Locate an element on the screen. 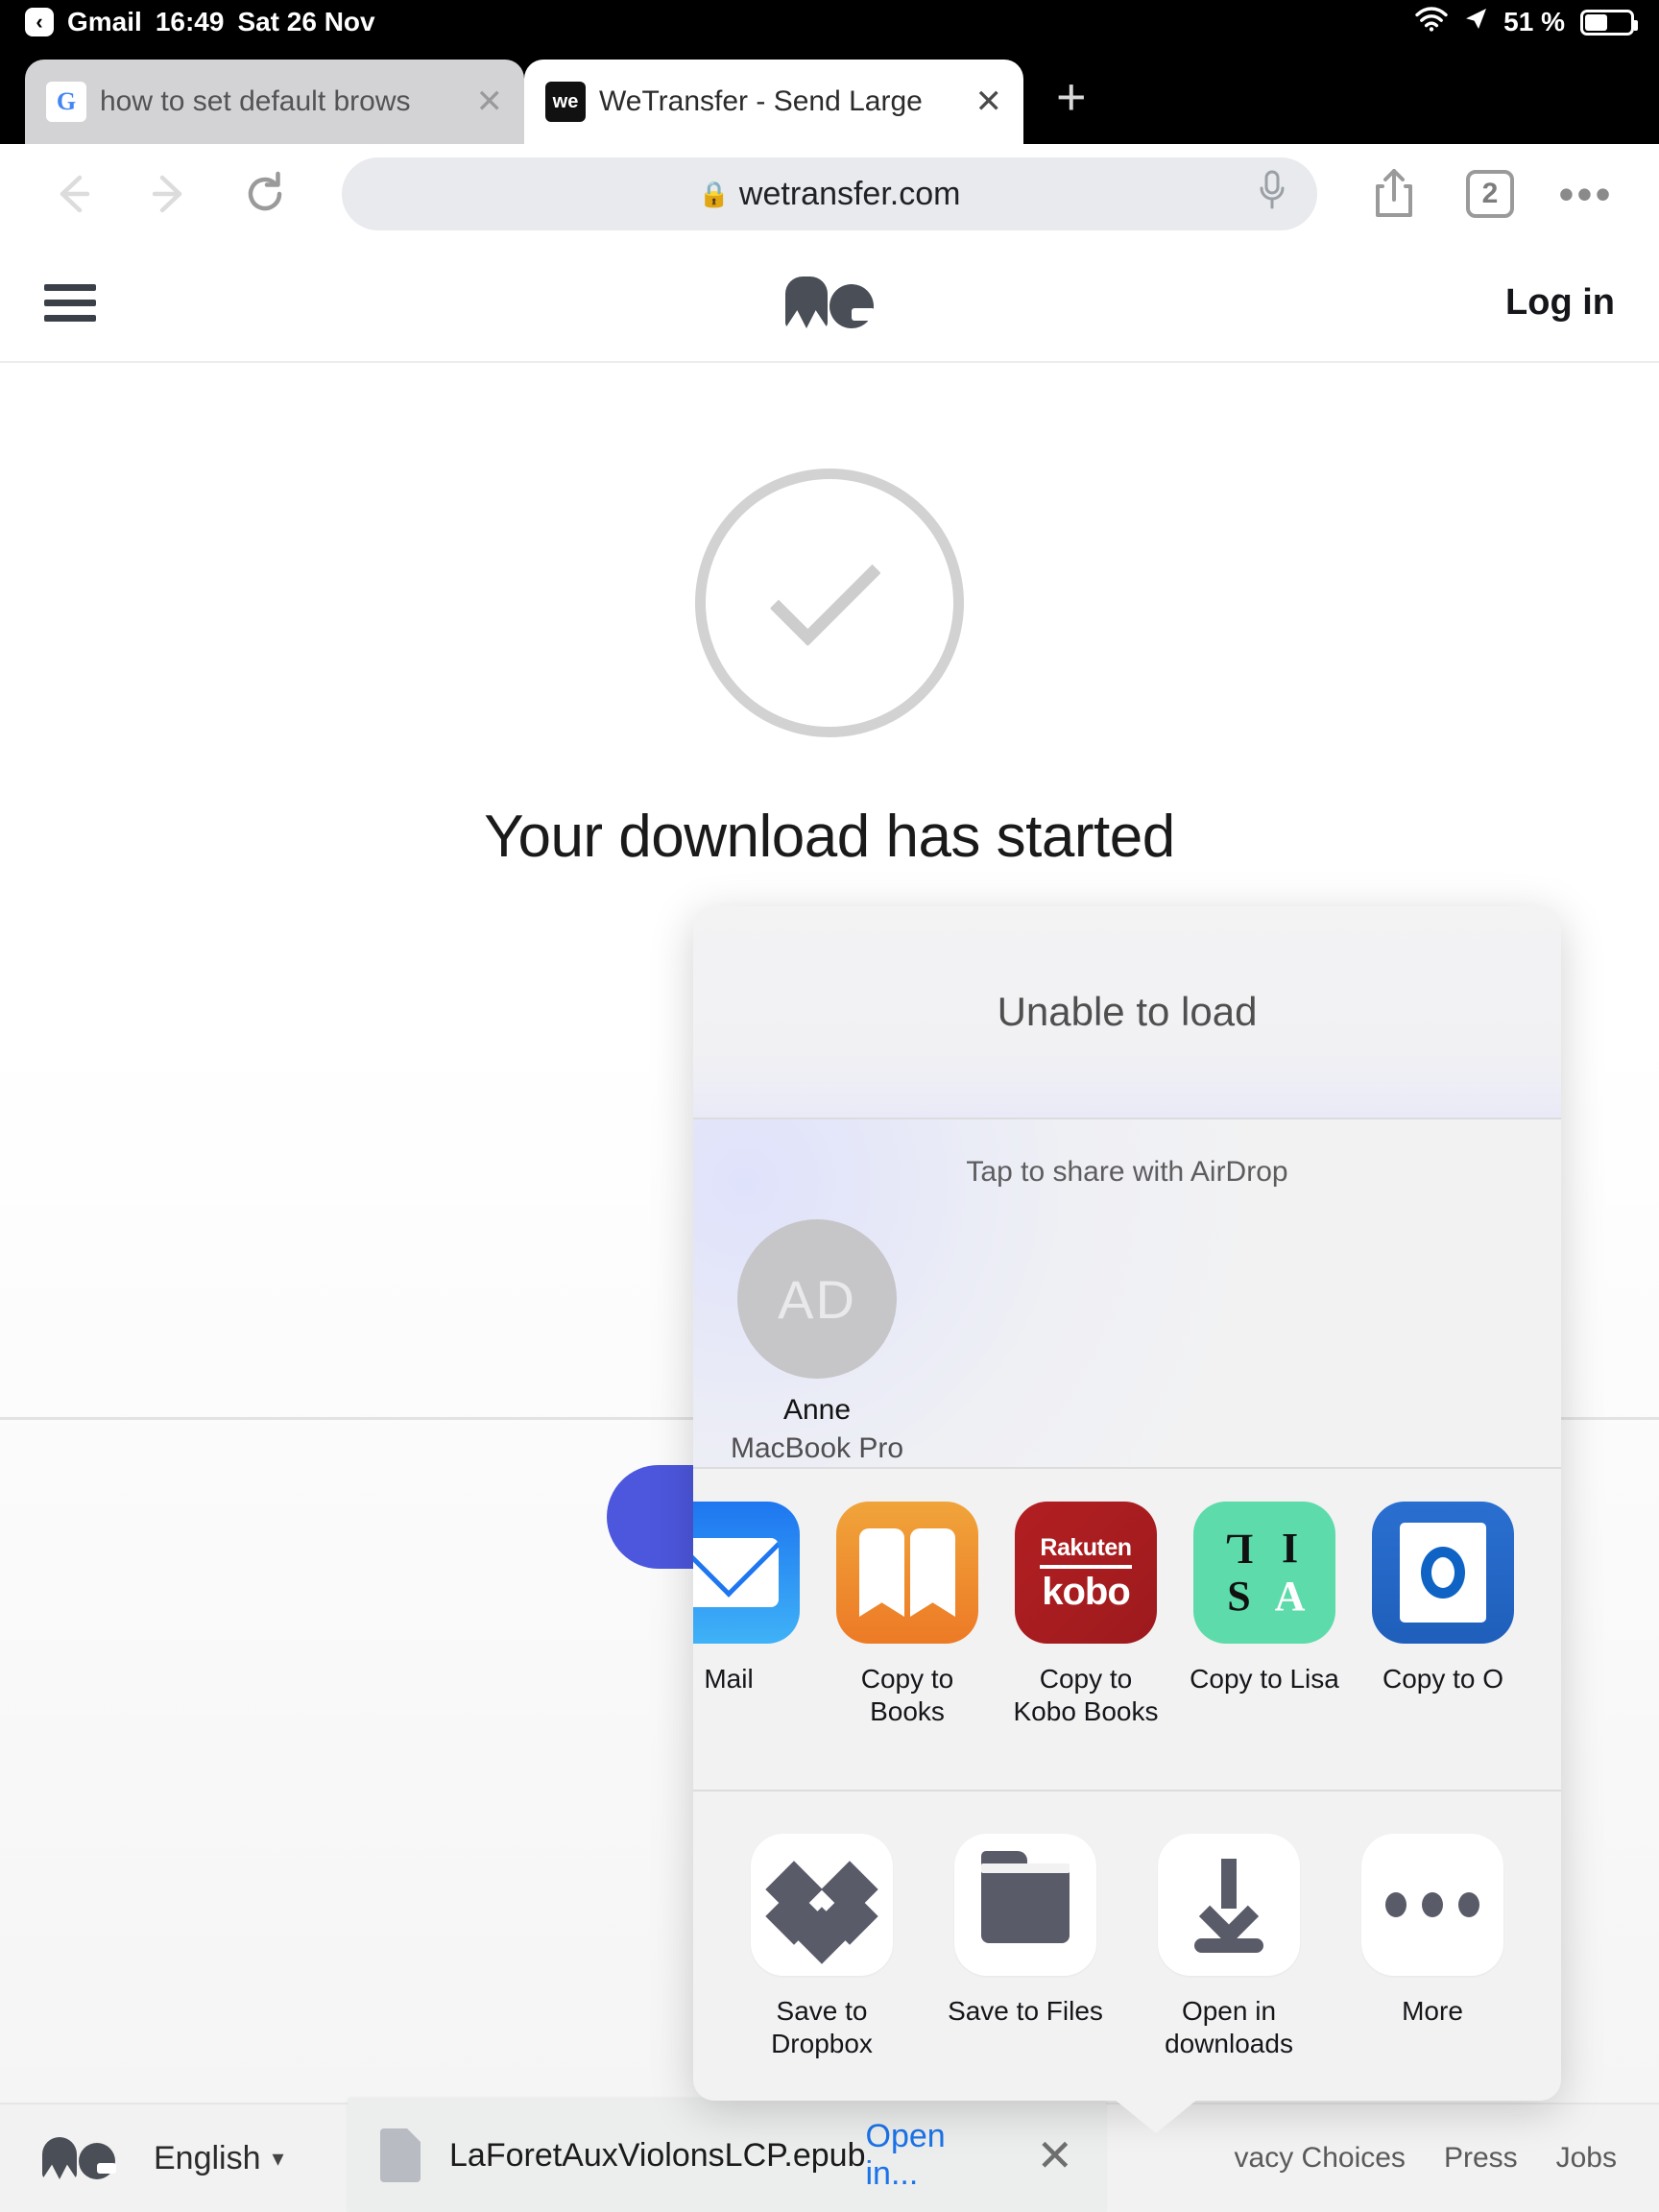 The image size is (1659, 2212). wifi-icon is located at coordinates (1432, 22).